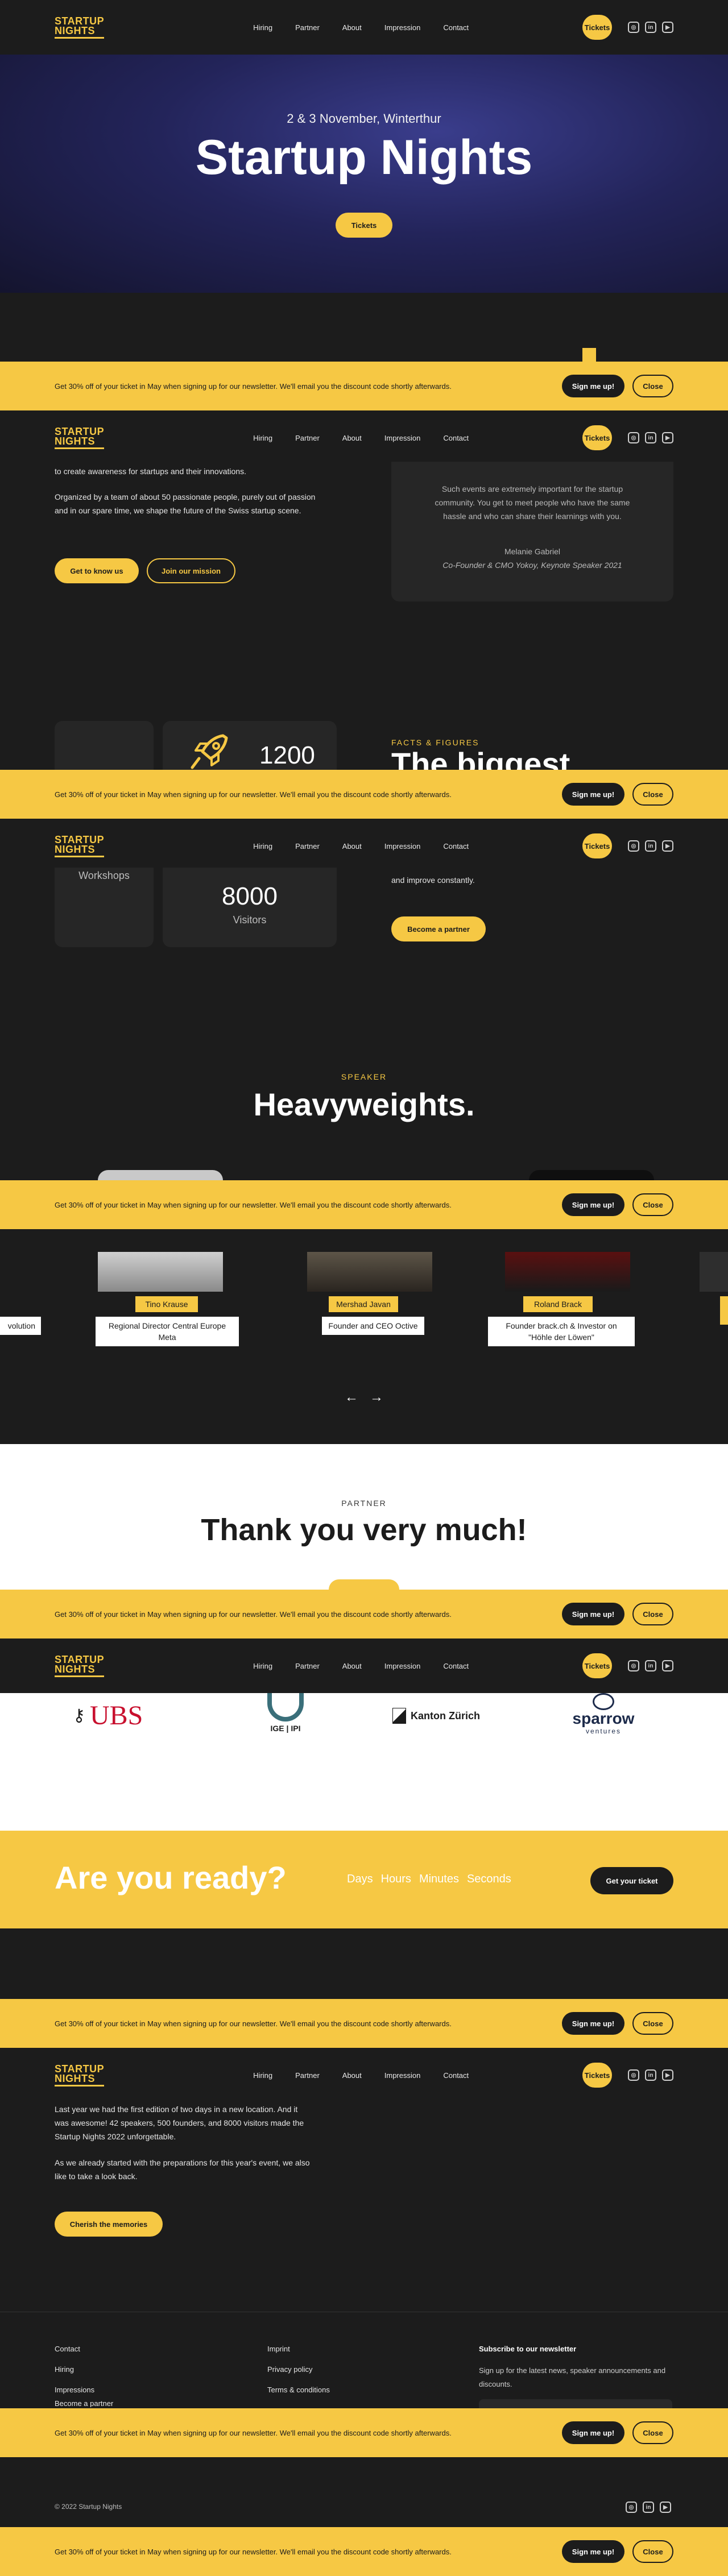 This screenshot has width=728, height=2576. What do you see at coordinates (364, 1104) in the screenshot?
I see `speakers-title: Heavyweights.` at bounding box center [364, 1104].